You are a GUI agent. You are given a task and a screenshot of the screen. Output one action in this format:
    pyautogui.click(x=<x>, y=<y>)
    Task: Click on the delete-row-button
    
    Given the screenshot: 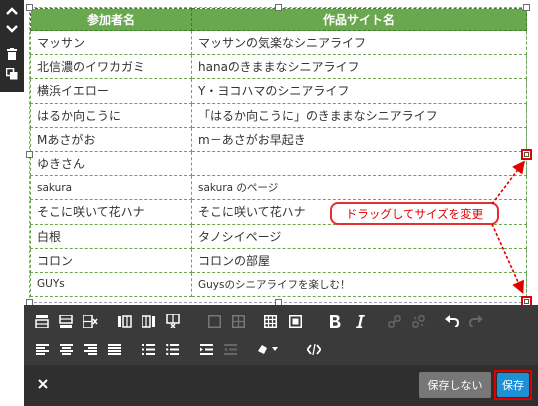 What is the action you would take?
    pyautogui.click(x=90, y=321)
    